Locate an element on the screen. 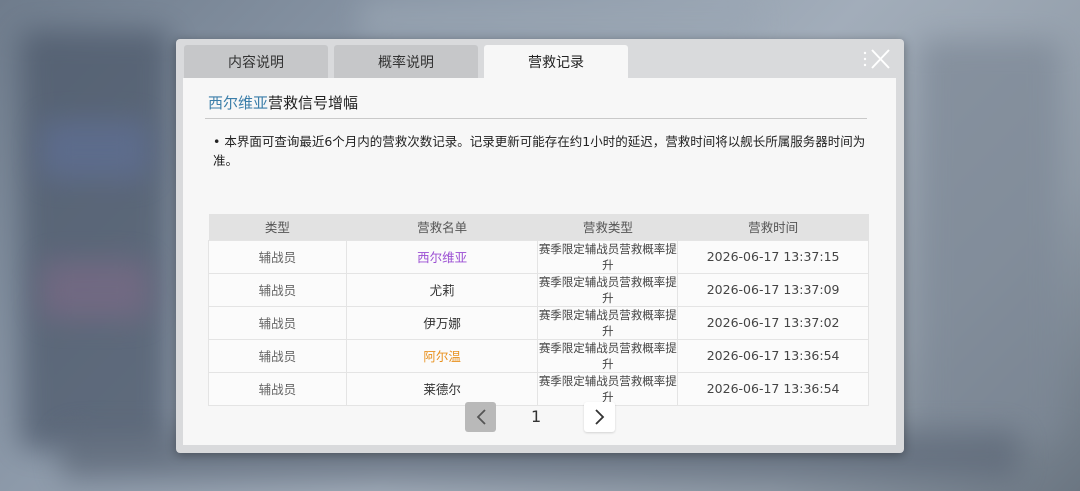 This screenshot has height=491, width=1080. close-icon is located at coordinates (876, 59).